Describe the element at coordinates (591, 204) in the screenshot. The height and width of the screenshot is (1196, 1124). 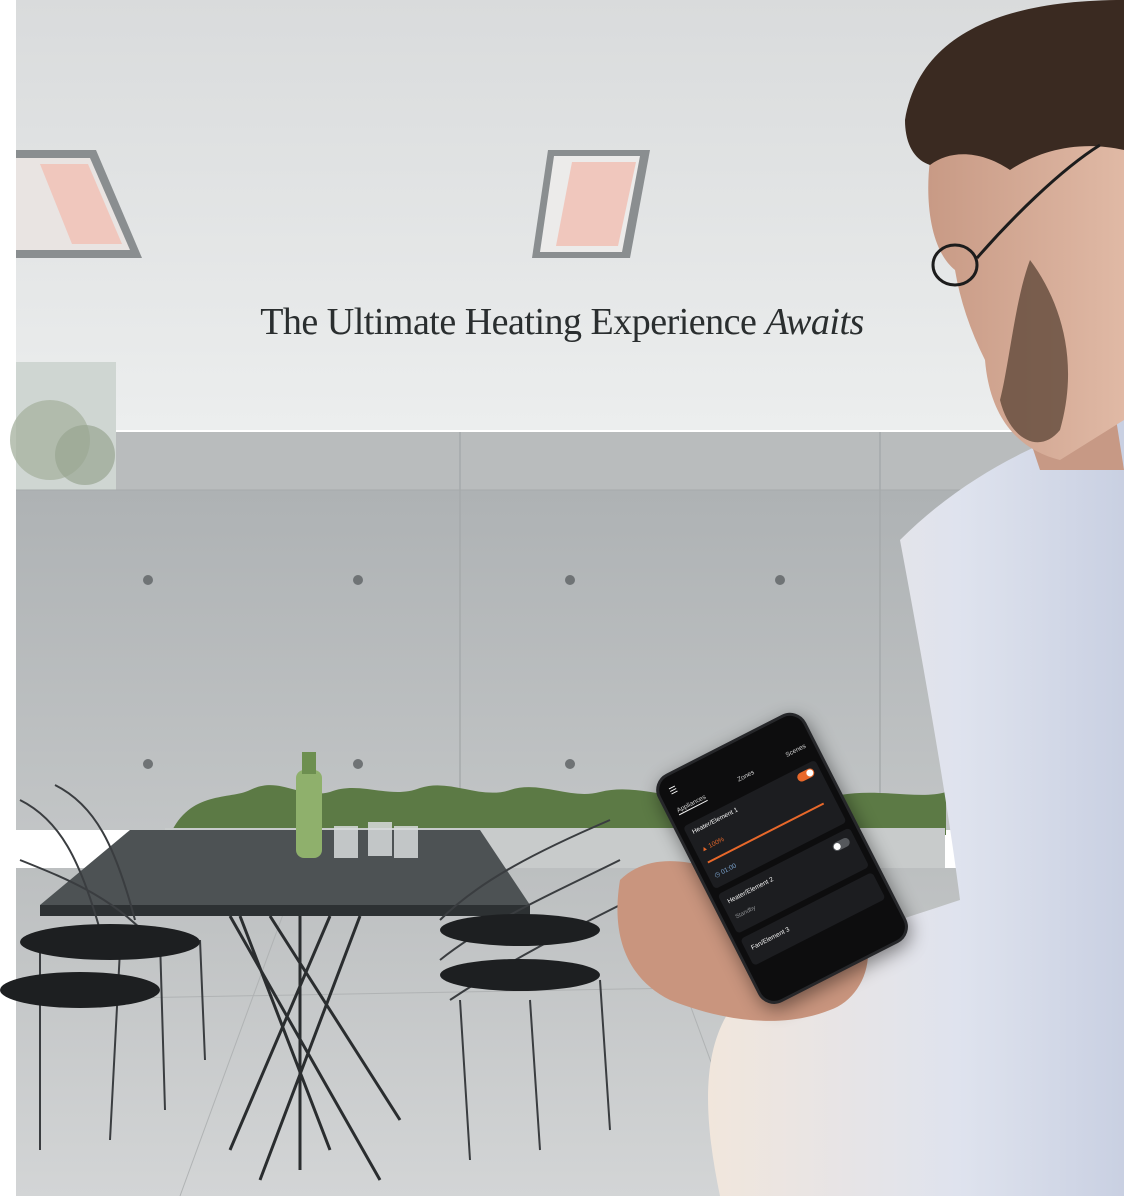
I see `ceiling-heater-center` at that location.